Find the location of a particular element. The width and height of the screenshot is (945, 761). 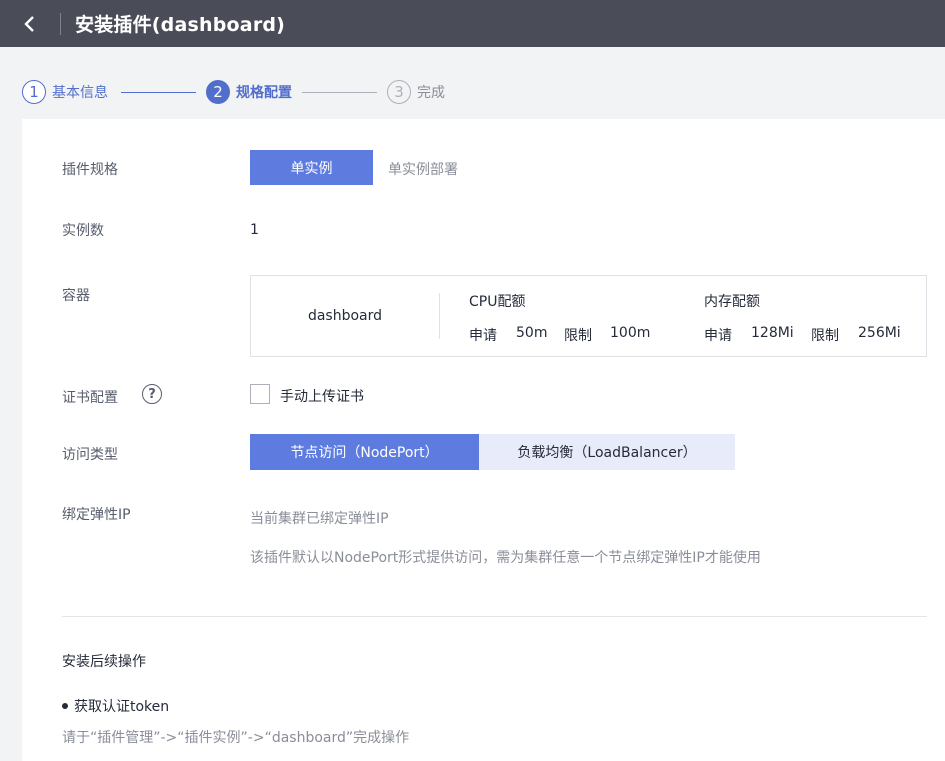

step-label: 完成 is located at coordinates (431, 93).